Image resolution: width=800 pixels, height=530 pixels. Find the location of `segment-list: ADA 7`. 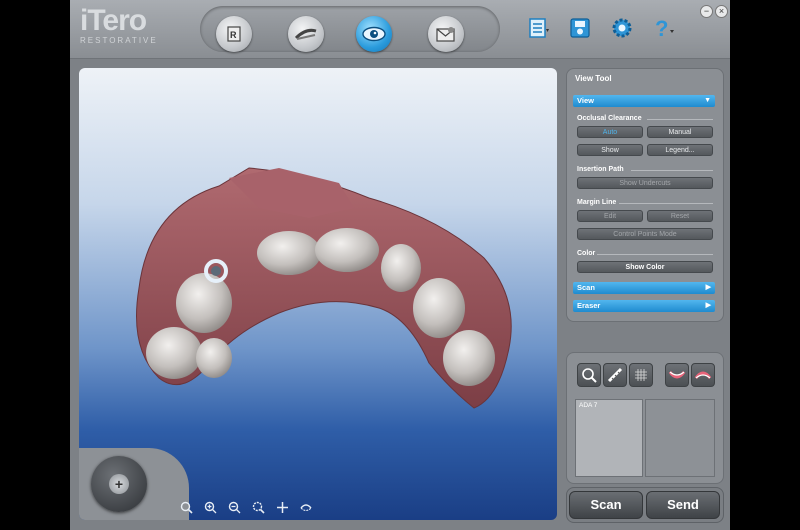

segment-list: ADA 7 is located at coordinates (609, 438).